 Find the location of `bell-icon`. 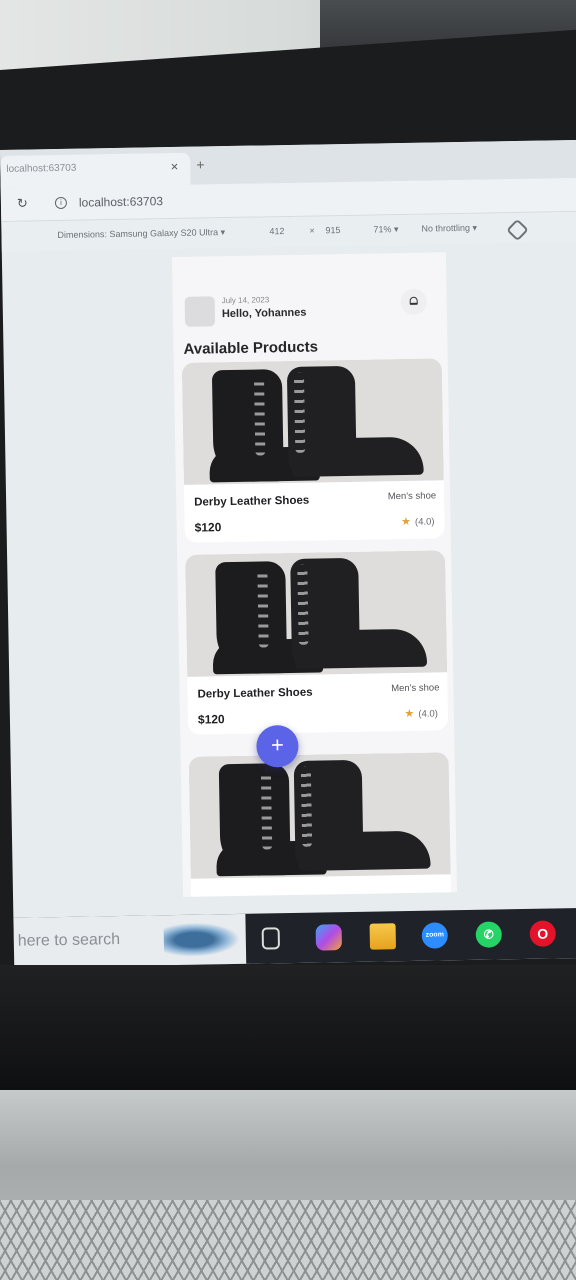

bell-icon is located at coordinates (413, 300).